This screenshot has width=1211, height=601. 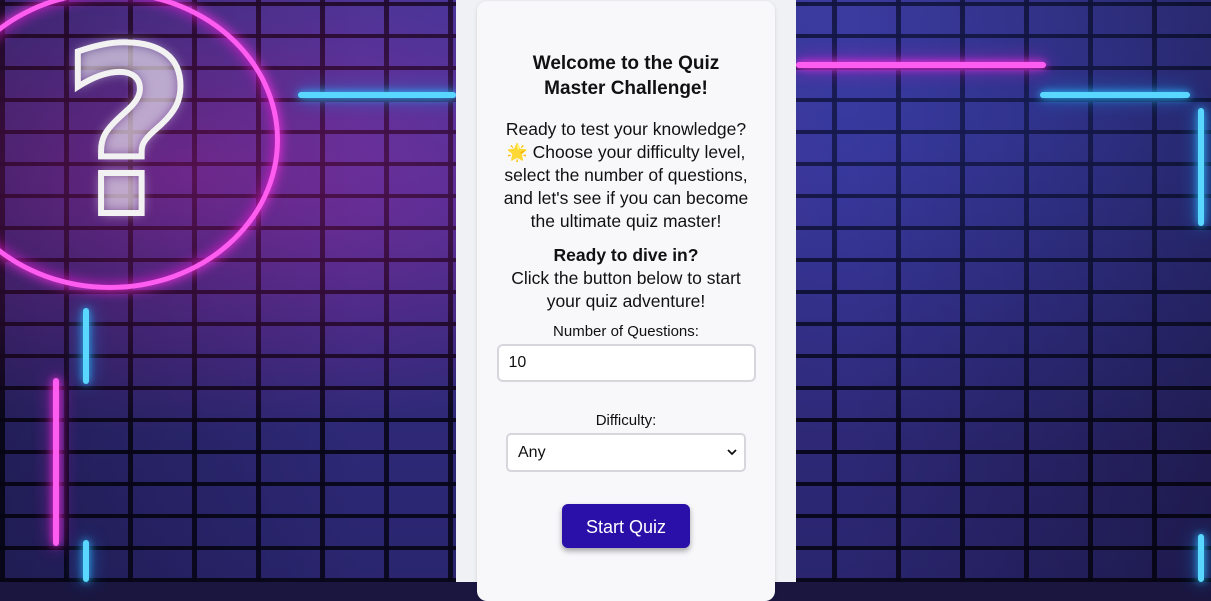 I want to click on start-quiz-button: Start Quiz, so click(x=626, y=526).